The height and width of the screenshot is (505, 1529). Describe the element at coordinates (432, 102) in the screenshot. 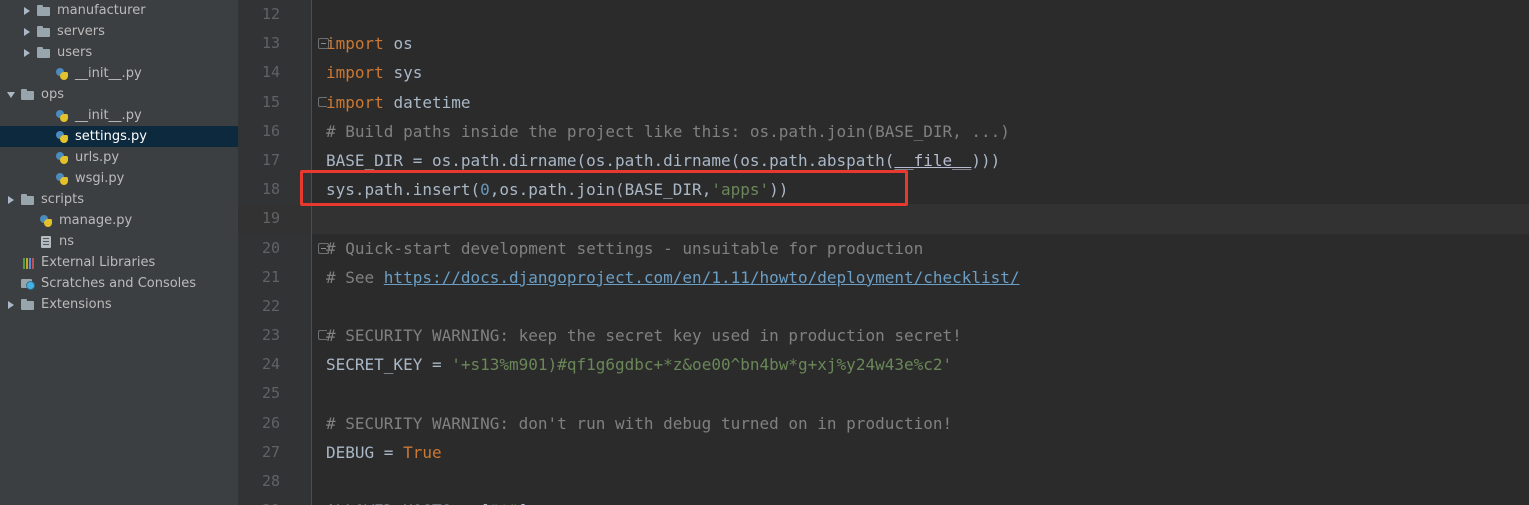

I see `code-token: datetime` at that location.